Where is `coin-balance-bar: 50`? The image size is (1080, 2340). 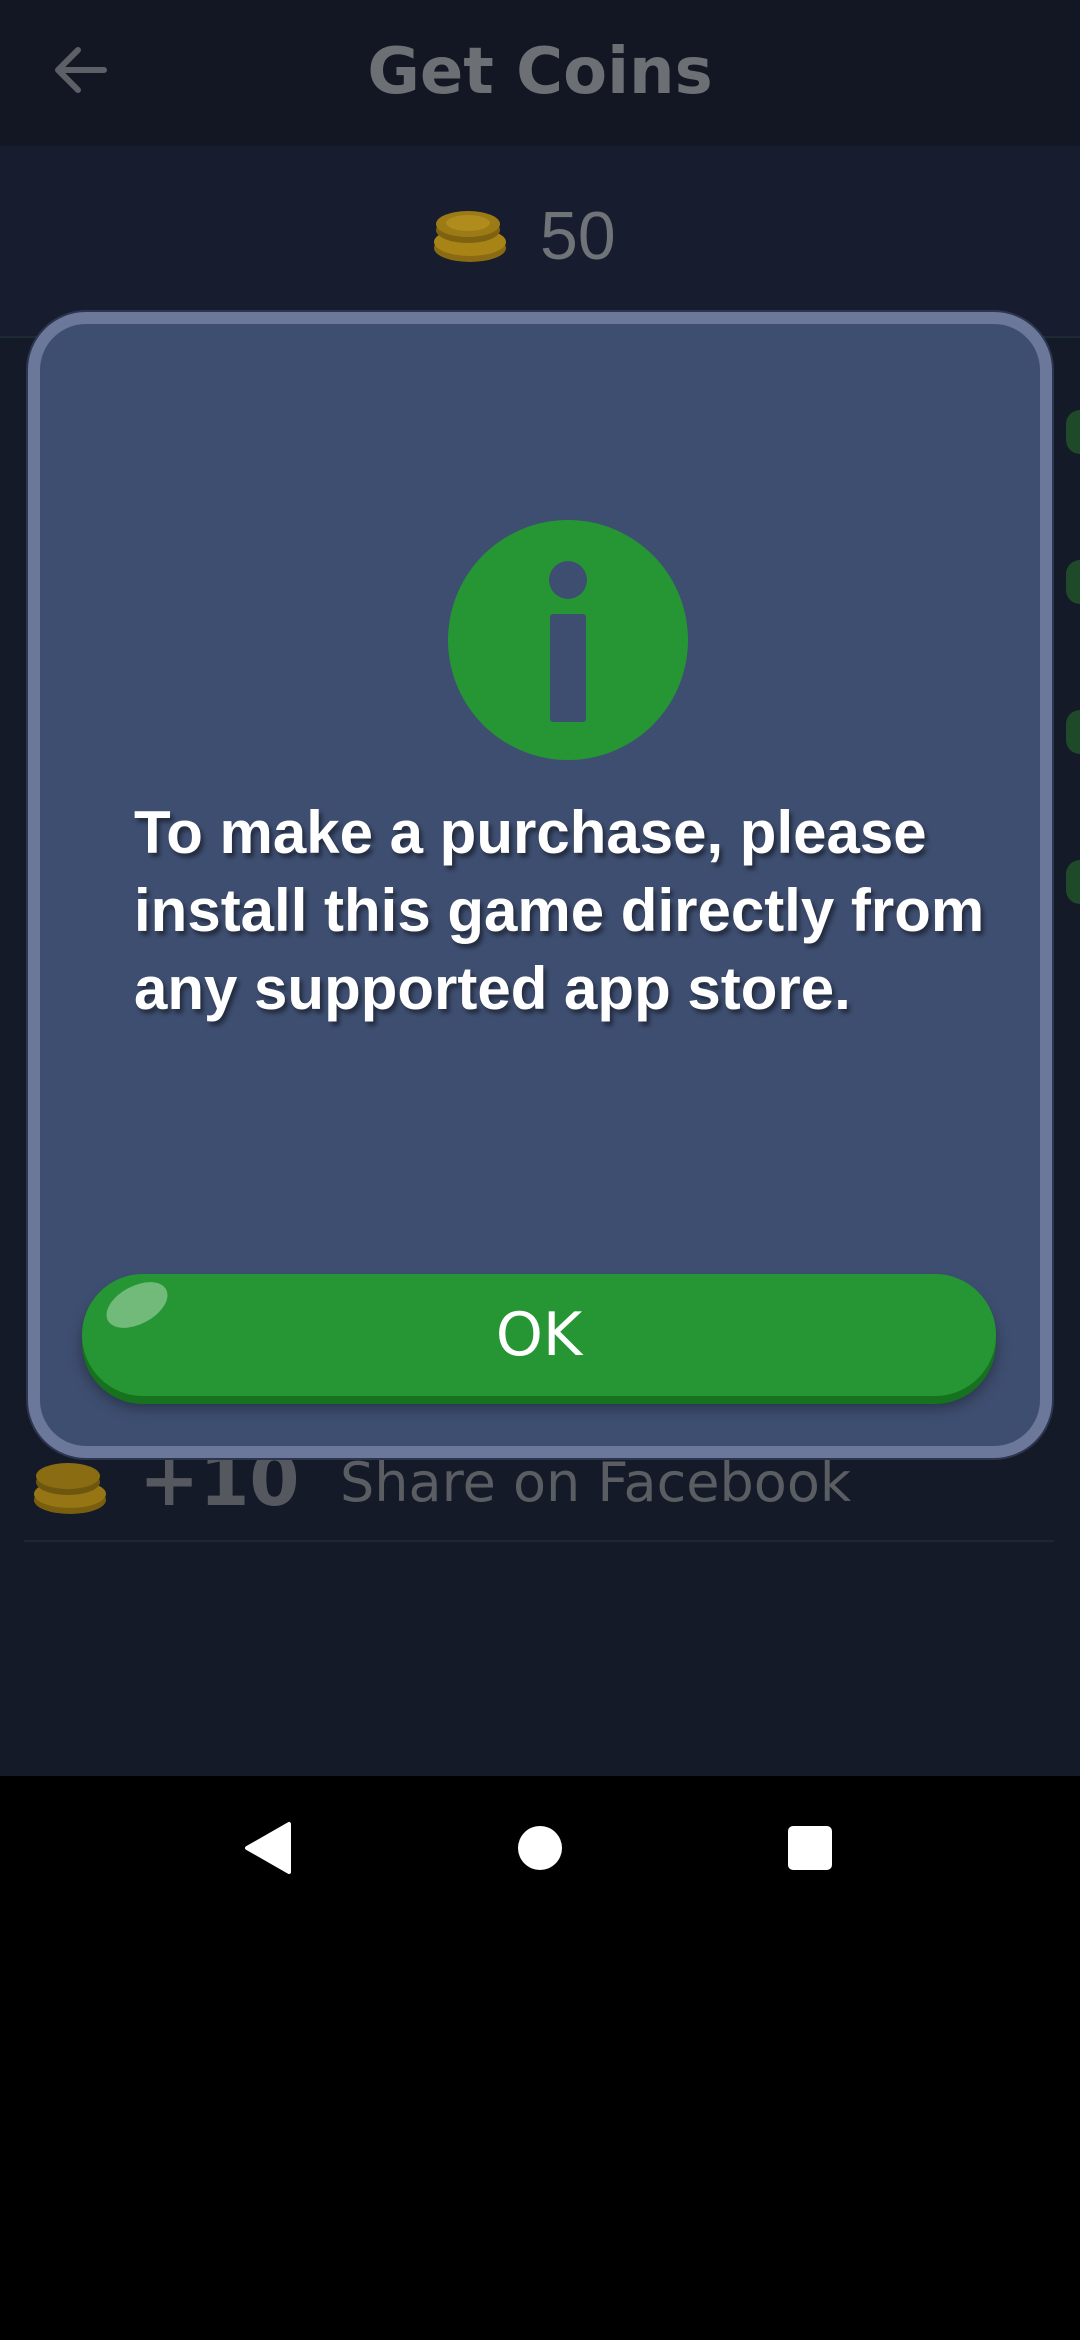
coin-balance-bar: 50 is located at coordinates (540, 242).